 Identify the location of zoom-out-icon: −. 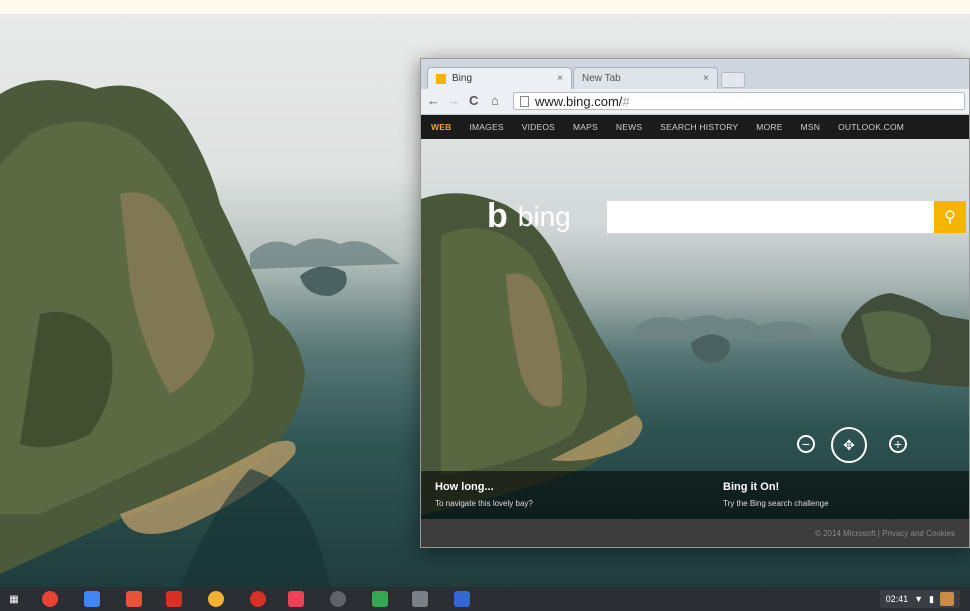
(806, 444).